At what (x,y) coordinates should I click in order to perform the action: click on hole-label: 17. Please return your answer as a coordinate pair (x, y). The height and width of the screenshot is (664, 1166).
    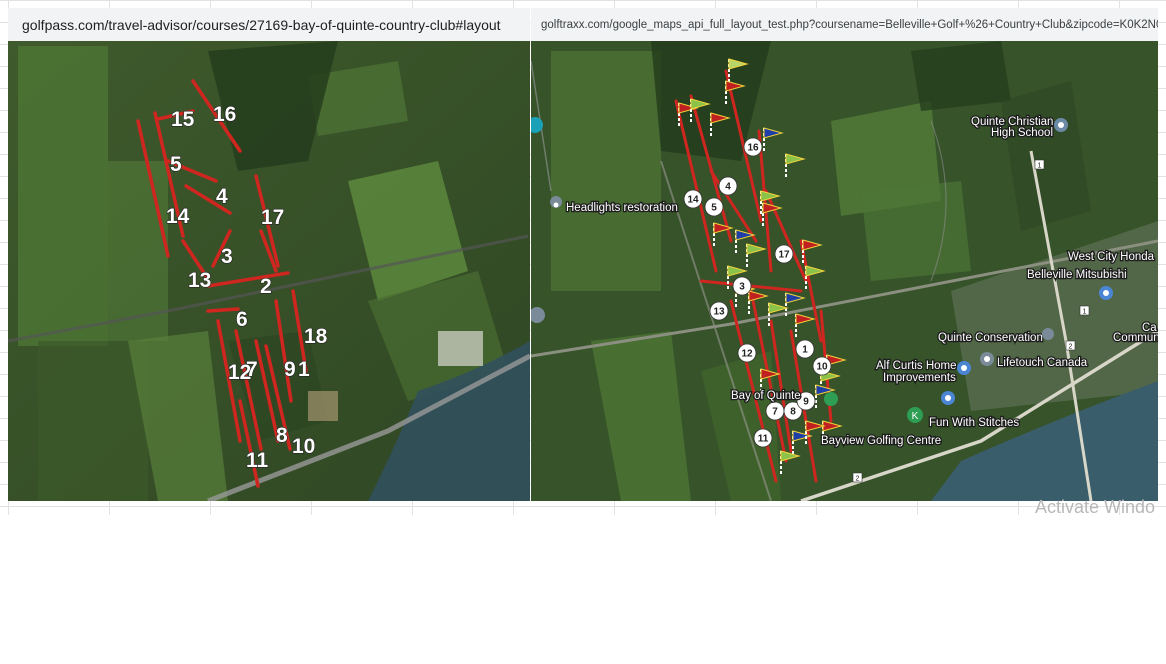
    Looking at the image, I should click on (272, 217).